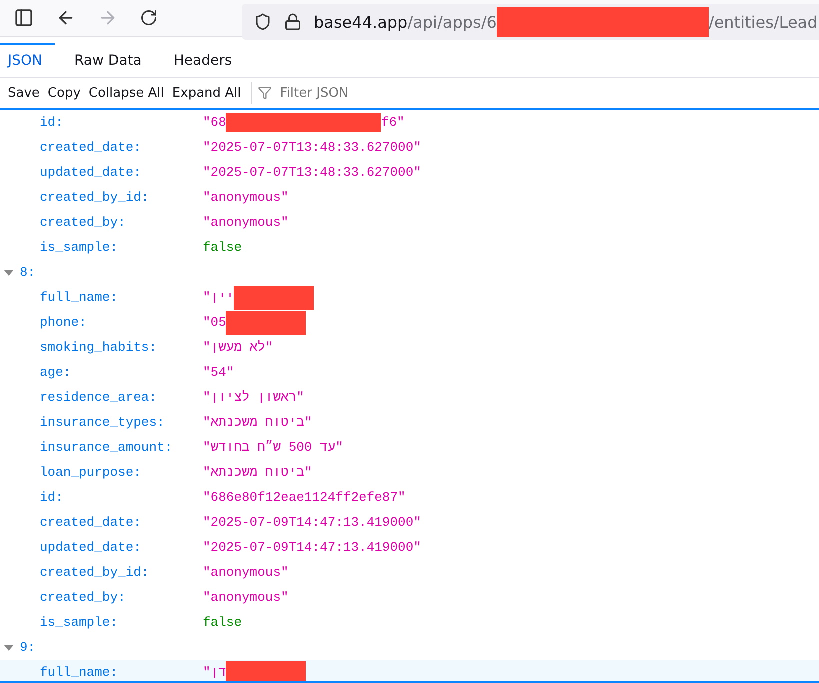 This screenshot has height=683, width=819. Describe the element at coordinates (121, 447) in the screenshot. I see `property-key: insurance_amount:` at that location.